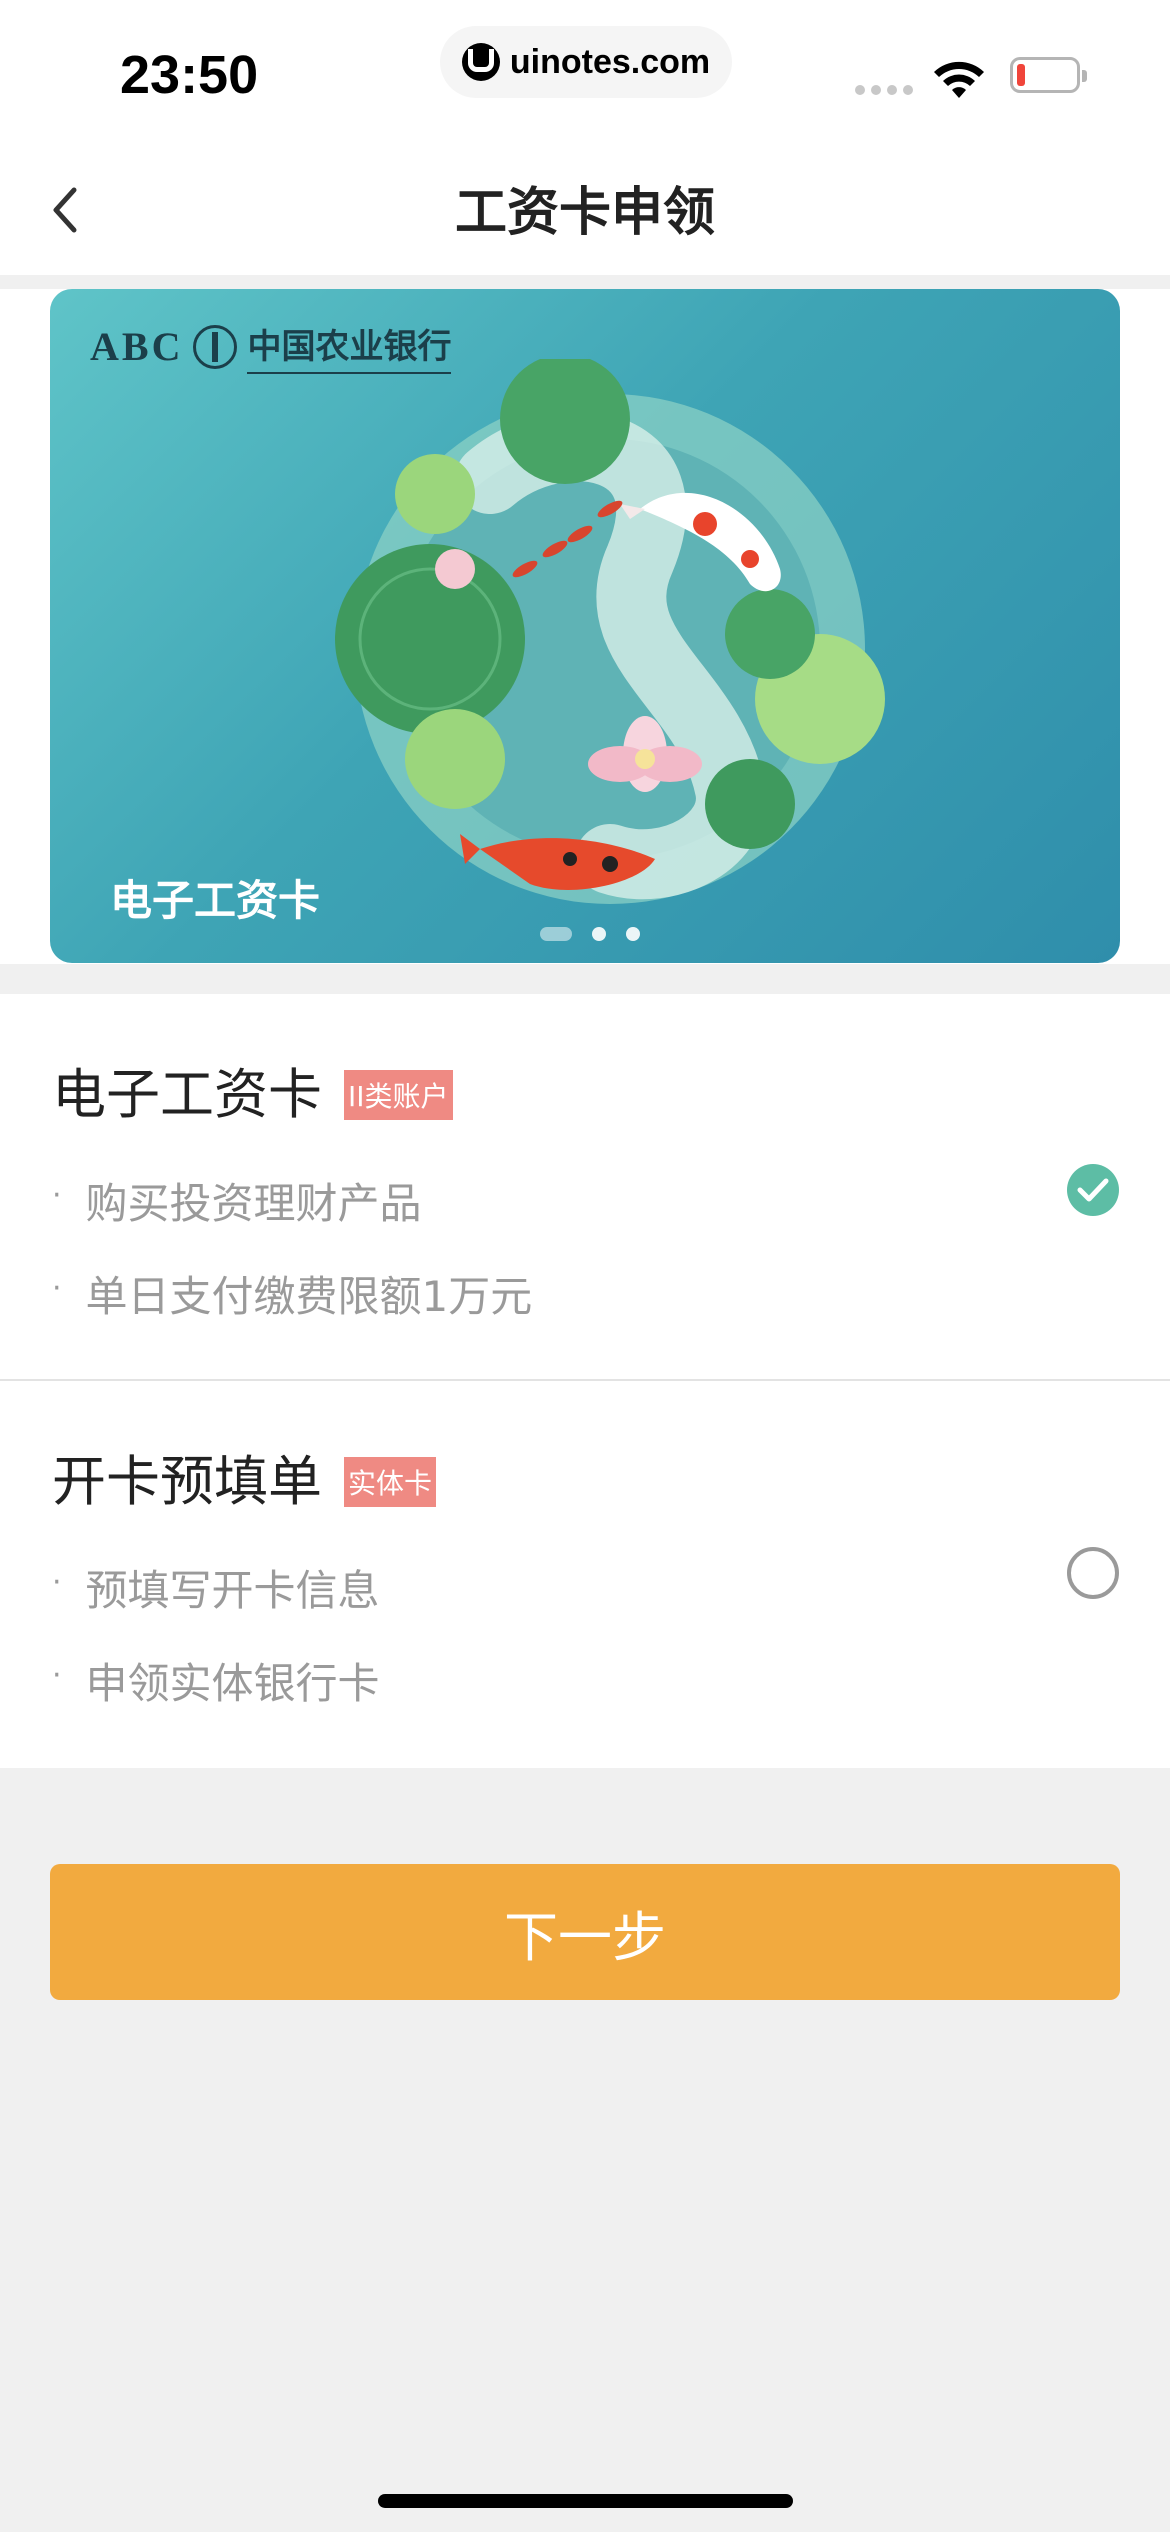  I want to click on url-pill: uinotes.com, so click(586, 62).